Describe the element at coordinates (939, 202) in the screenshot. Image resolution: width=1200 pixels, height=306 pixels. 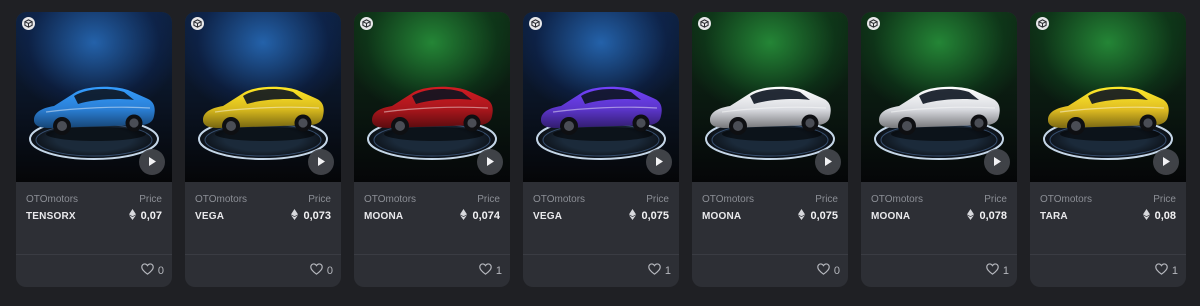
I see `card-info: OTOmotors Price MOONA 0,078` at that location.